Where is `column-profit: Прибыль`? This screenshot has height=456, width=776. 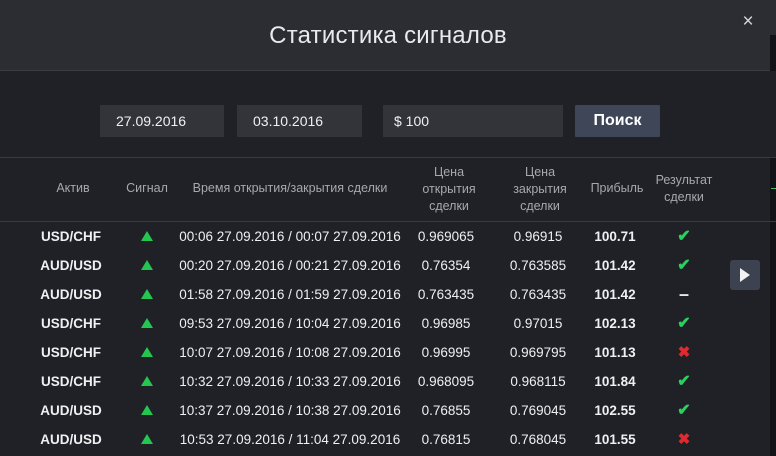 column-profit: Прибыль is located at coordinates (617, 188).